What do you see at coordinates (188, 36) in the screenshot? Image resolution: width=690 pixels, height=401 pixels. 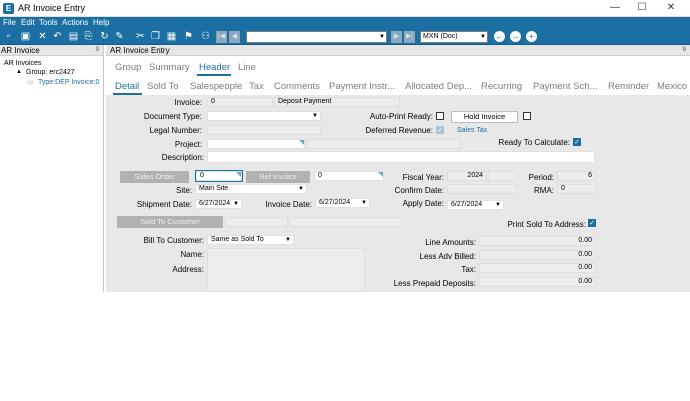 I see `customize-icon: ⚑` at bounding box center [188, 36].